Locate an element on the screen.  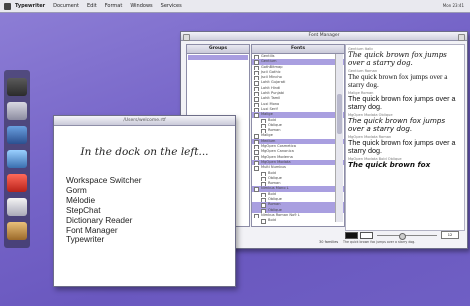
font-manager-title: Font Manager is located at coordinates (324, 35).